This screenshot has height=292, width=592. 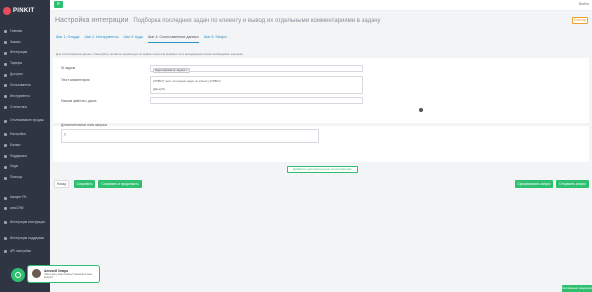 I want to click on sidebar-item-label: Заказы, so click(x=15, y=41).